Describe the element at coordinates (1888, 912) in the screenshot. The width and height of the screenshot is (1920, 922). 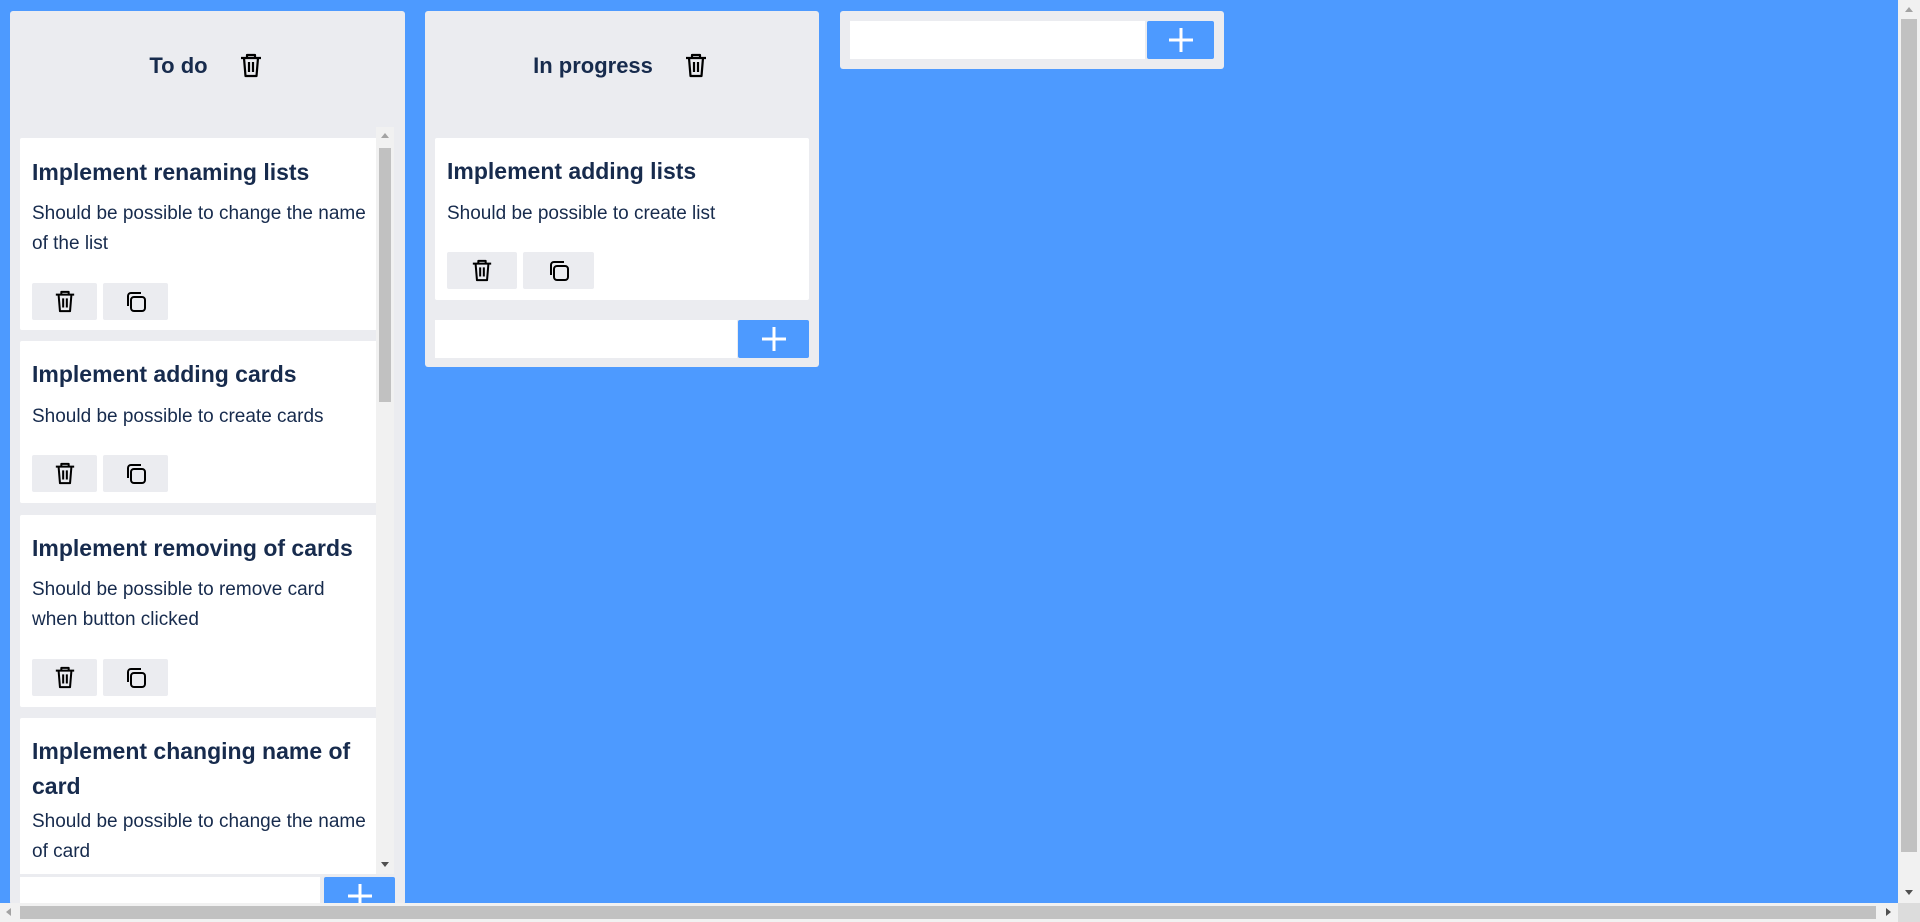
I see `scroll-right-arrow` at that location.